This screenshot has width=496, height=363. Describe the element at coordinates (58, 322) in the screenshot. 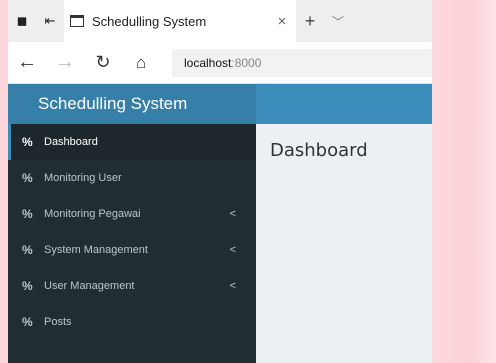

I see `sidebar-item-label: Posts` at that location.